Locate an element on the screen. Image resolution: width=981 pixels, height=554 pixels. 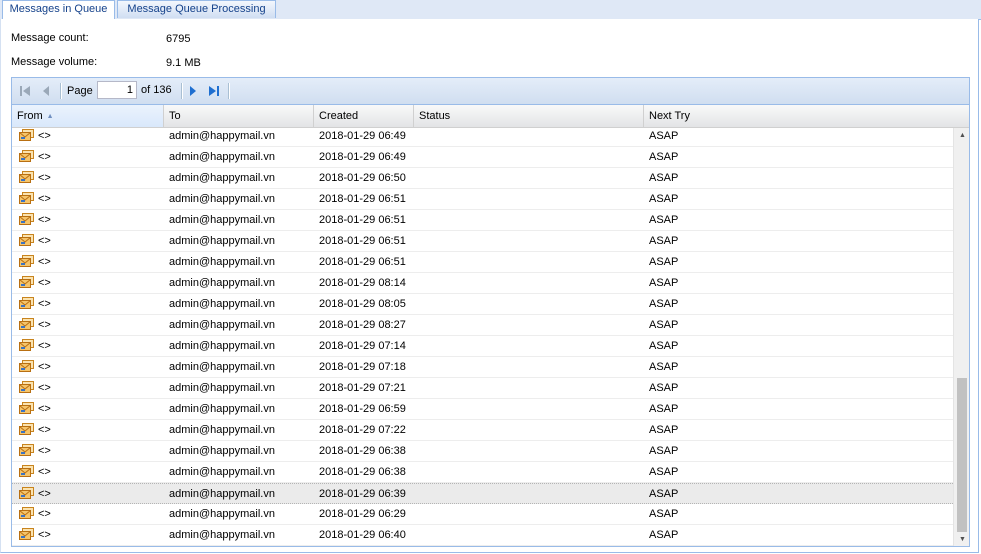
column-header-next-try: Next Try is located at coordinates (806, 116).